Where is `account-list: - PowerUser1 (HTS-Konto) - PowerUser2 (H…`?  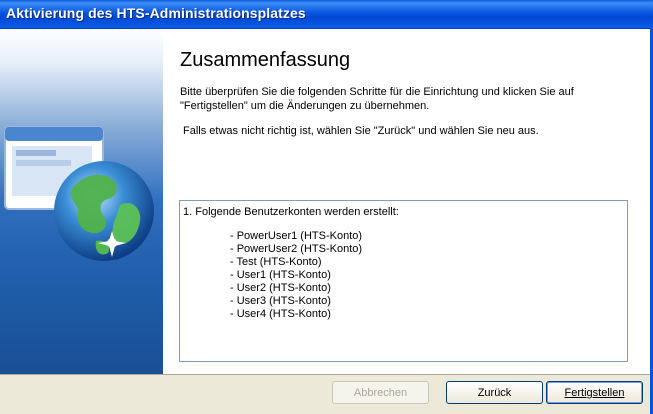 account-list: - PowerUser1 (HTS-Konto) - PowerUser2 (H… is located at coordinates (296, 275).